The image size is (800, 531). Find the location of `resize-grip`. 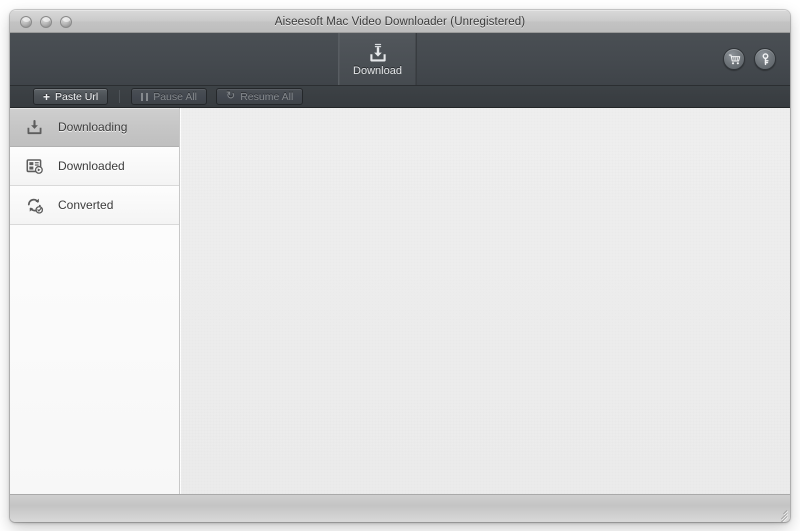

resize-grip is located at coordinates (781, 514).